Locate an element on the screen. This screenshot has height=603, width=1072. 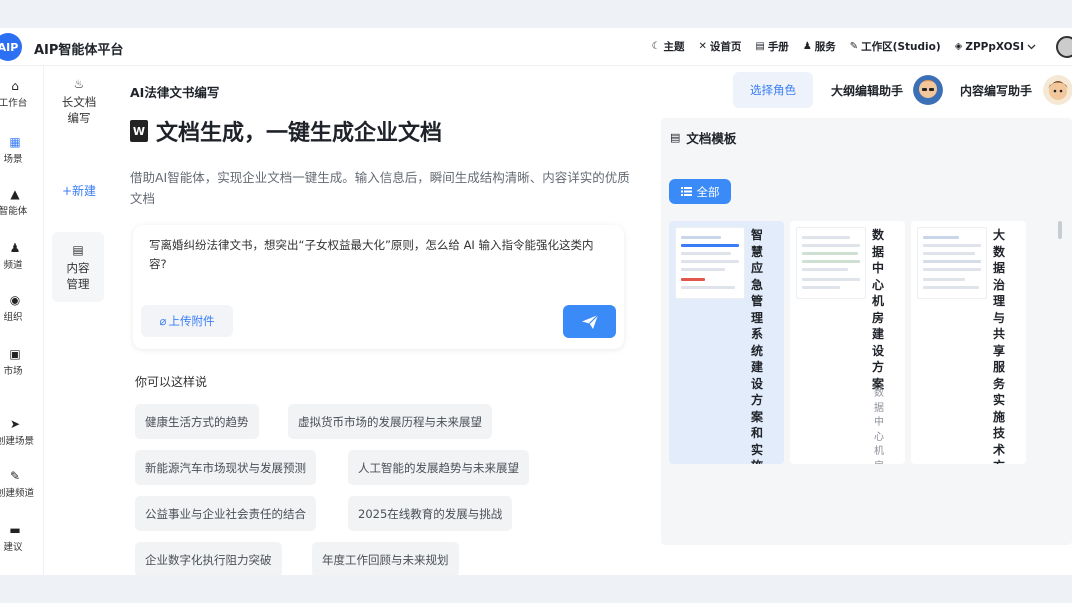
topnav-label: 工作区(Studio) is located at coordinates (901, 47).